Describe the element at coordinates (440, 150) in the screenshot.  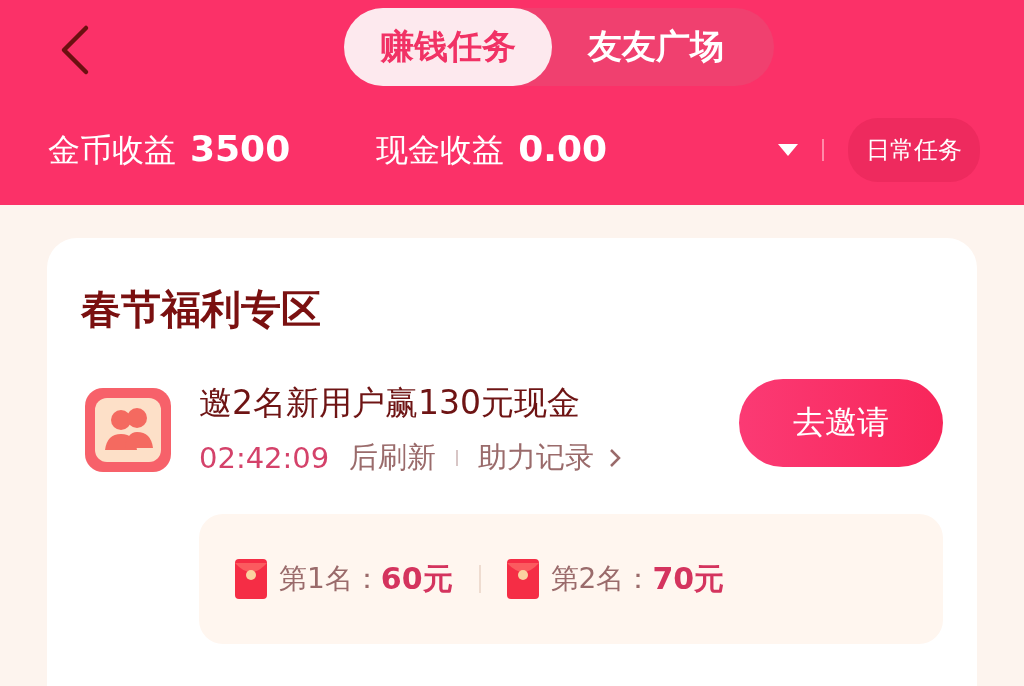
I see `stat-label: 现金收益` at that location.